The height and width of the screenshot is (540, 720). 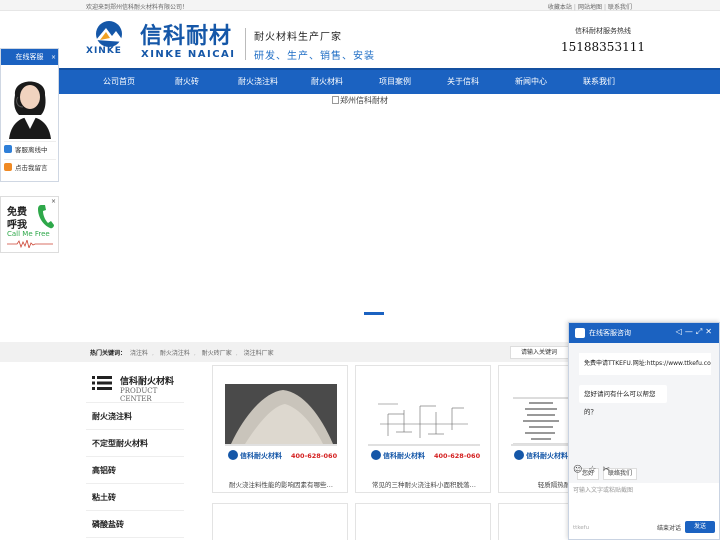 I want to click on leave-message-row: 点击我留言, so click(x=30, y=167).